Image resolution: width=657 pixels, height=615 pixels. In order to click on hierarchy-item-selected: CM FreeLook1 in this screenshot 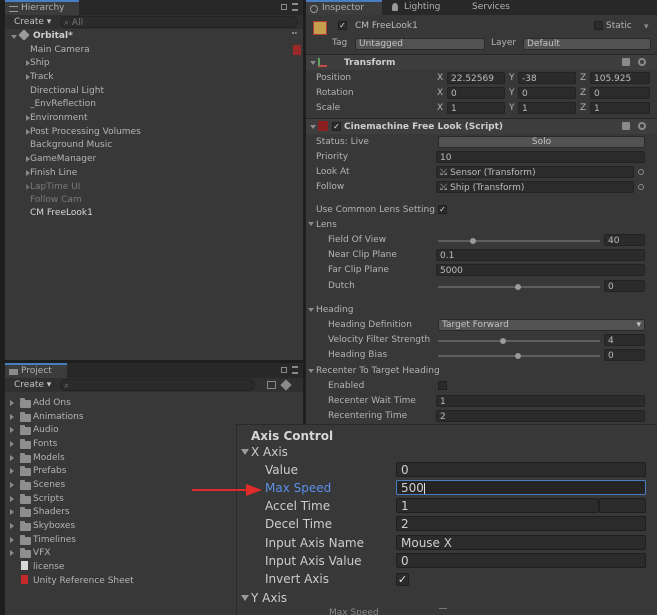, I will do `click(61, 213)`.